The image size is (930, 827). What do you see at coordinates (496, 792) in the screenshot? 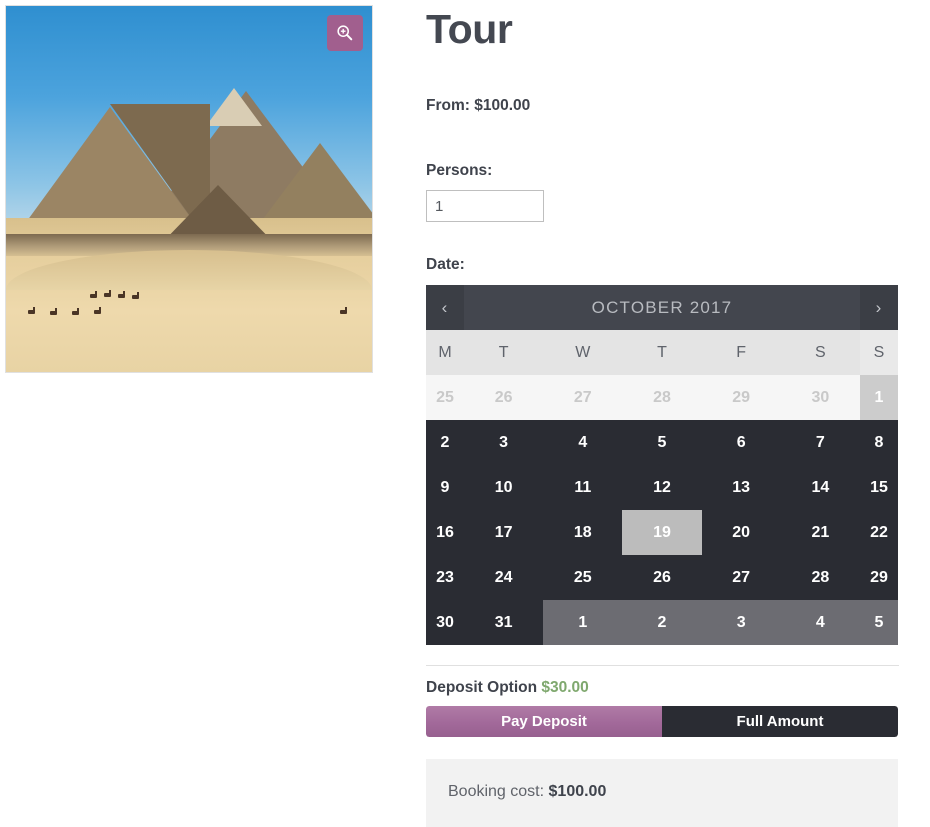
I see `booking-cost-label: Booking cost:` at bounding box center [496, 792].